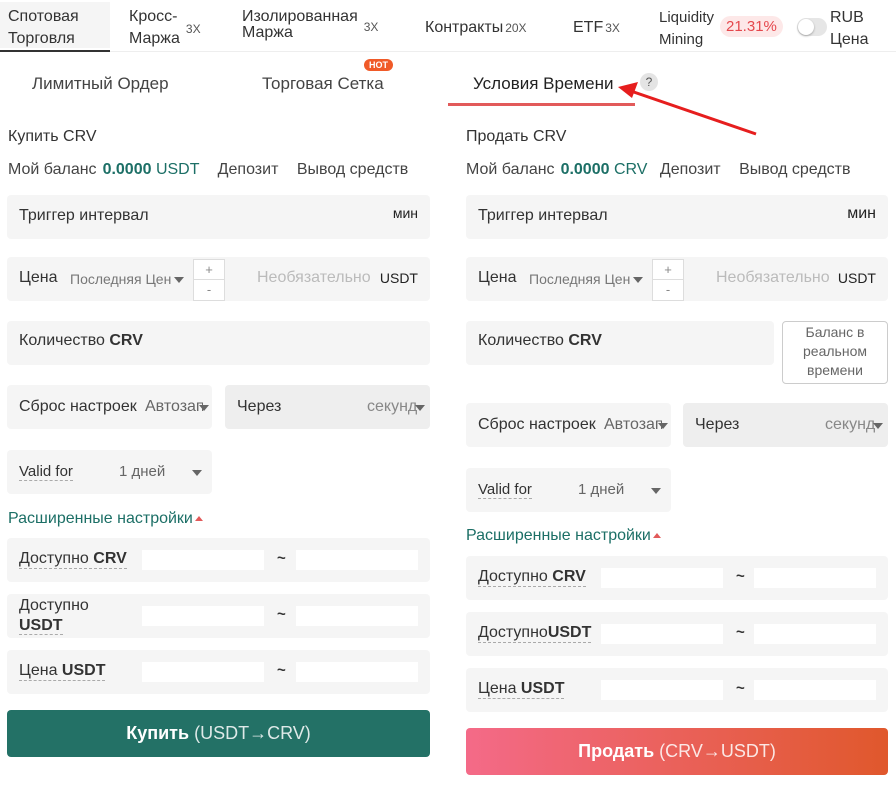 This screenshot has height=804, width=896. What do you see at coordinates (656, 536) in the screenshot?
I see `caret-up-icon` at bounding box center [656, 536].